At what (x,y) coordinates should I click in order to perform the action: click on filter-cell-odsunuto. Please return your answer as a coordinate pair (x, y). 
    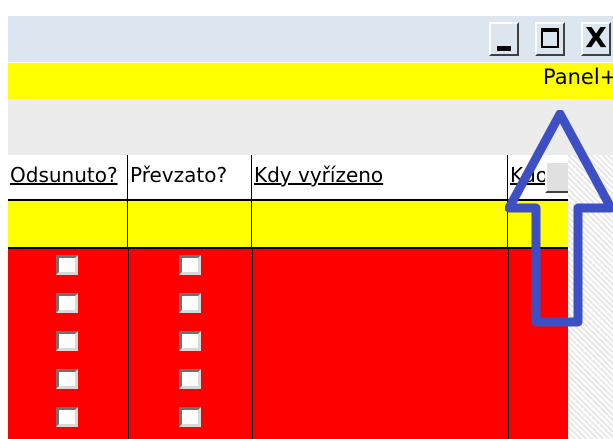
    Looking at the image, I should click on (68, 224).